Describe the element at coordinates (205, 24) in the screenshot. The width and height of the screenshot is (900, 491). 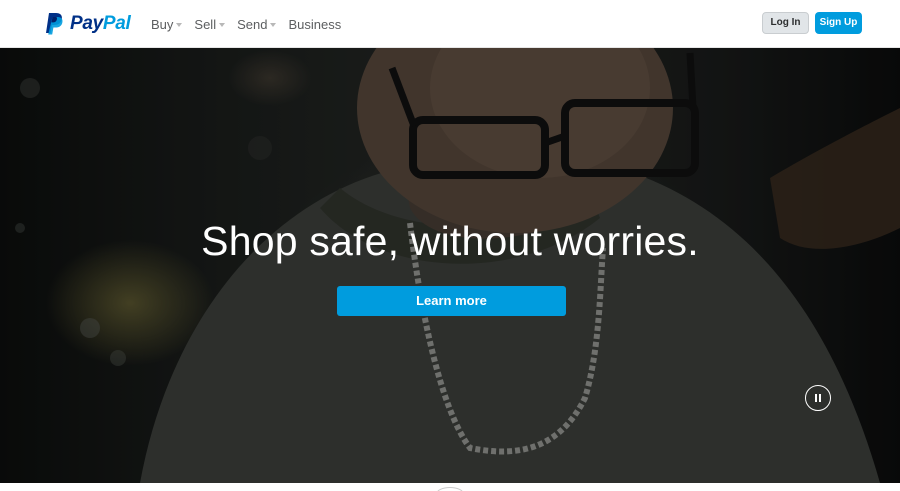
I see `nav-item-label: Sell` at that location.